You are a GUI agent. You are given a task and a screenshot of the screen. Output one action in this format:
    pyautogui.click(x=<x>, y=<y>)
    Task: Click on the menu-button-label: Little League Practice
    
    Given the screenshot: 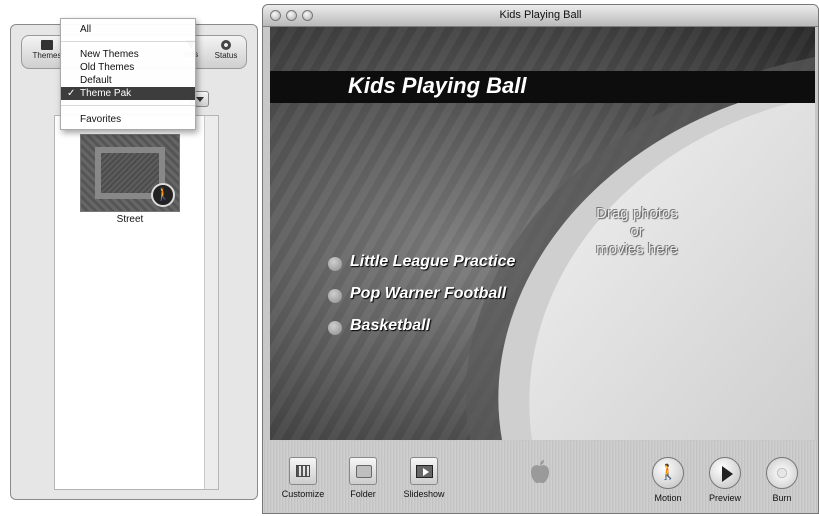 What is the action you would take?
    pyautogui.click(x=433, y=261)
    